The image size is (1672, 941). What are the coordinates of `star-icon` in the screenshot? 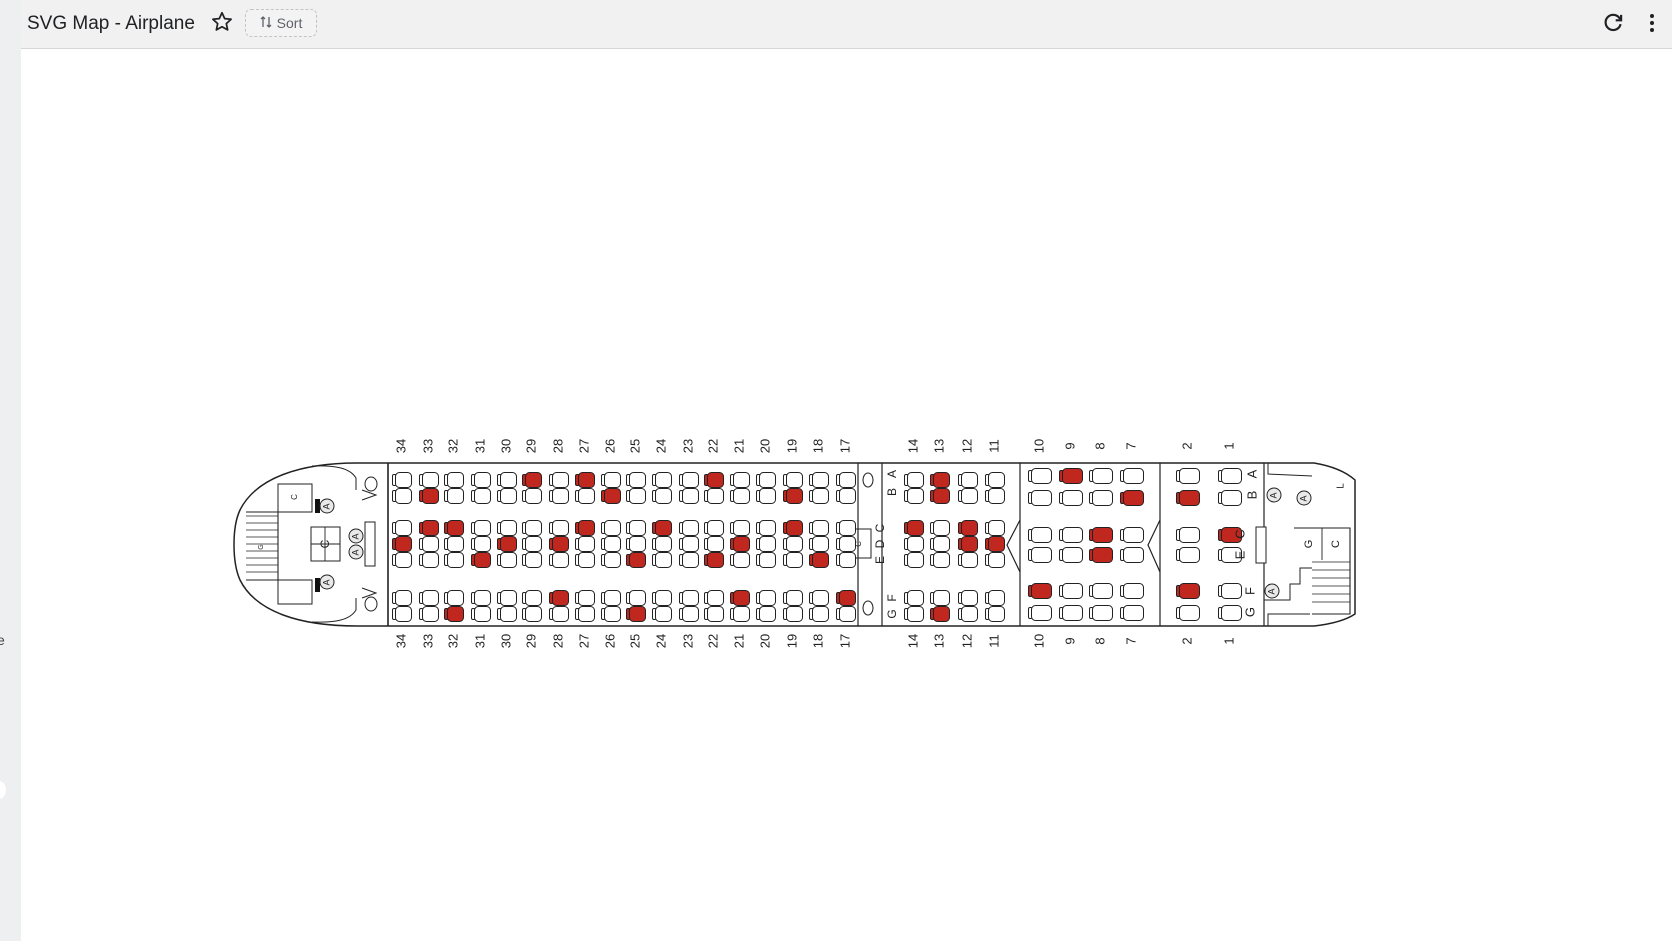 It's located at (222, 22).